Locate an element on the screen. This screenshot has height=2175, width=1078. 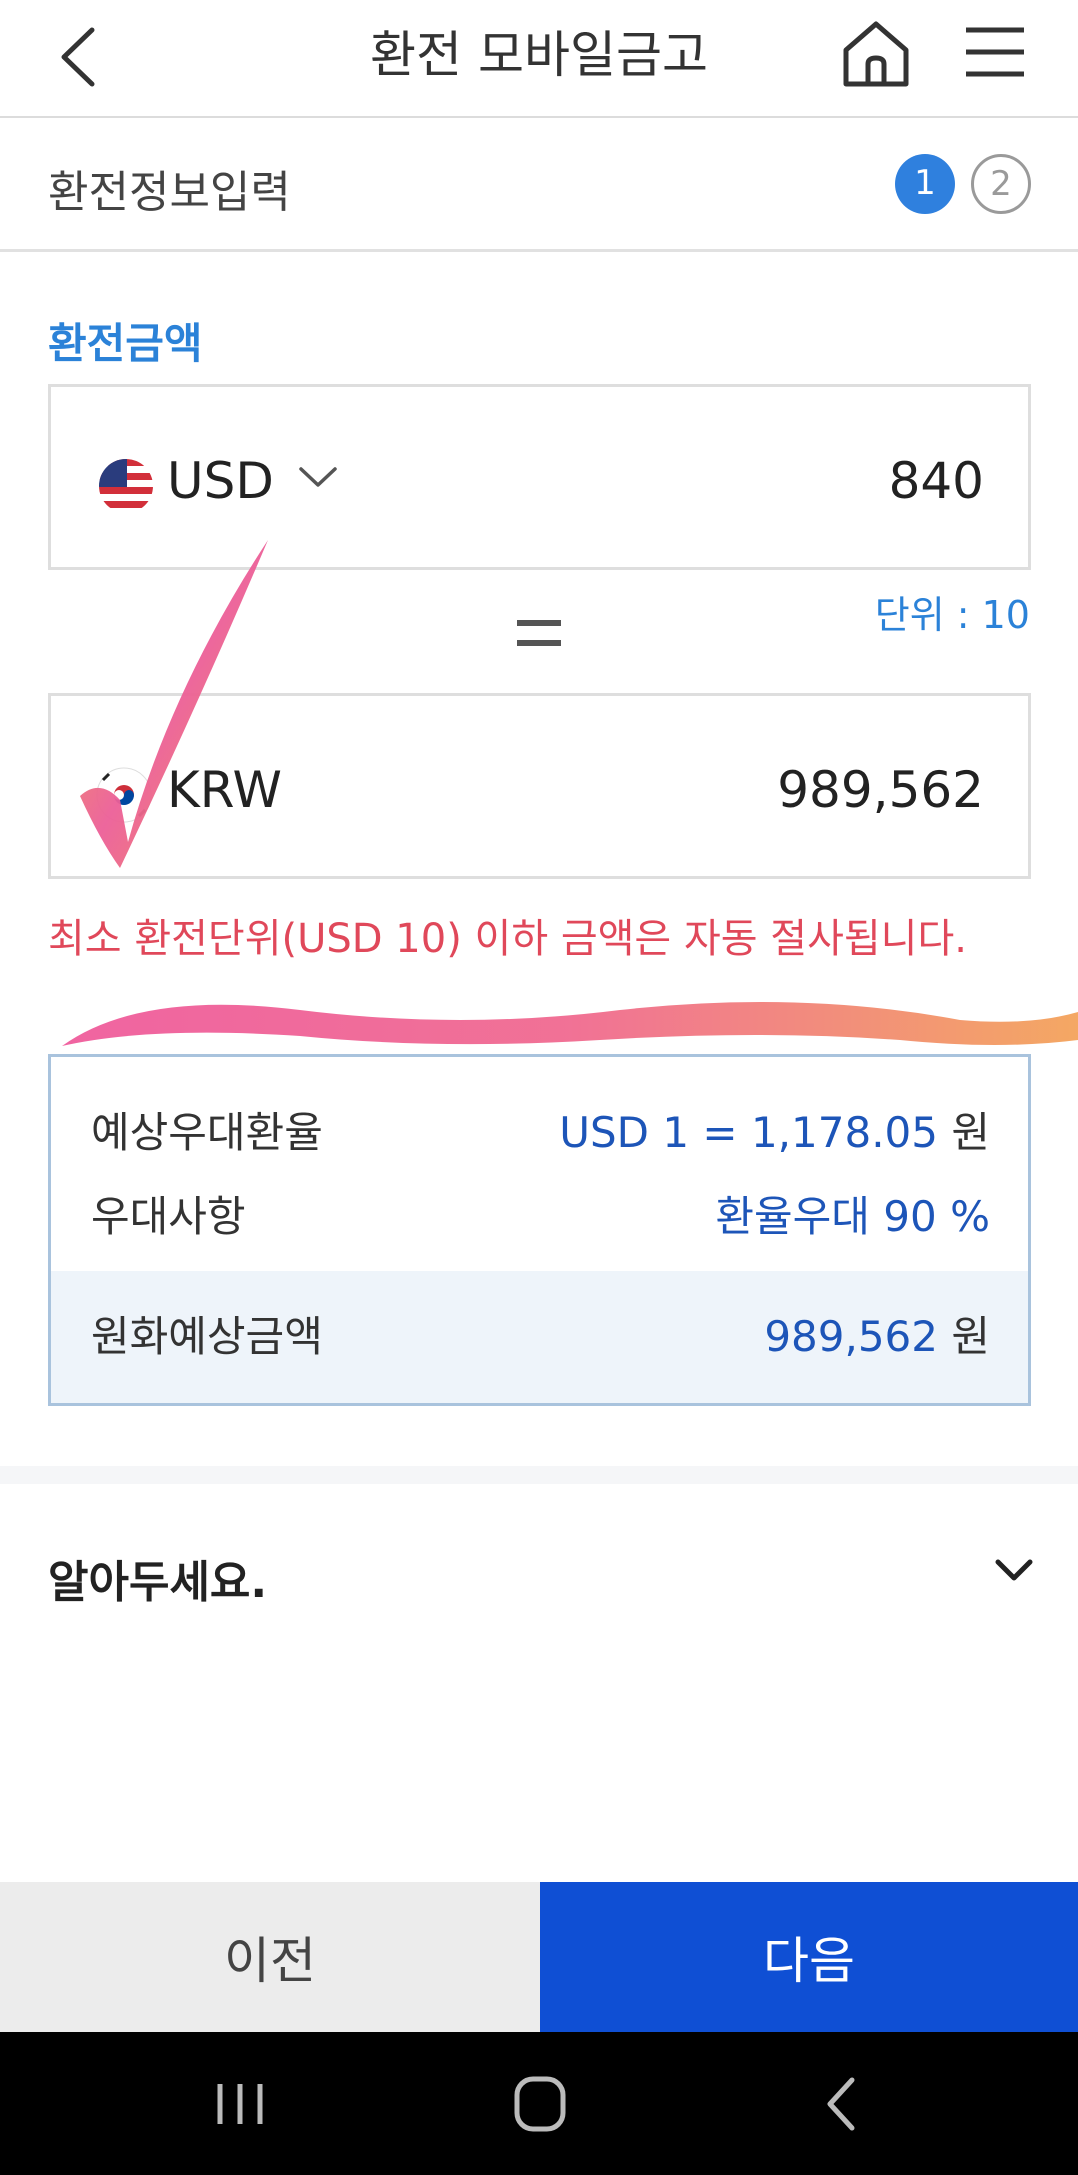
next-button: 다음 is located at coordinates (809, 1957).